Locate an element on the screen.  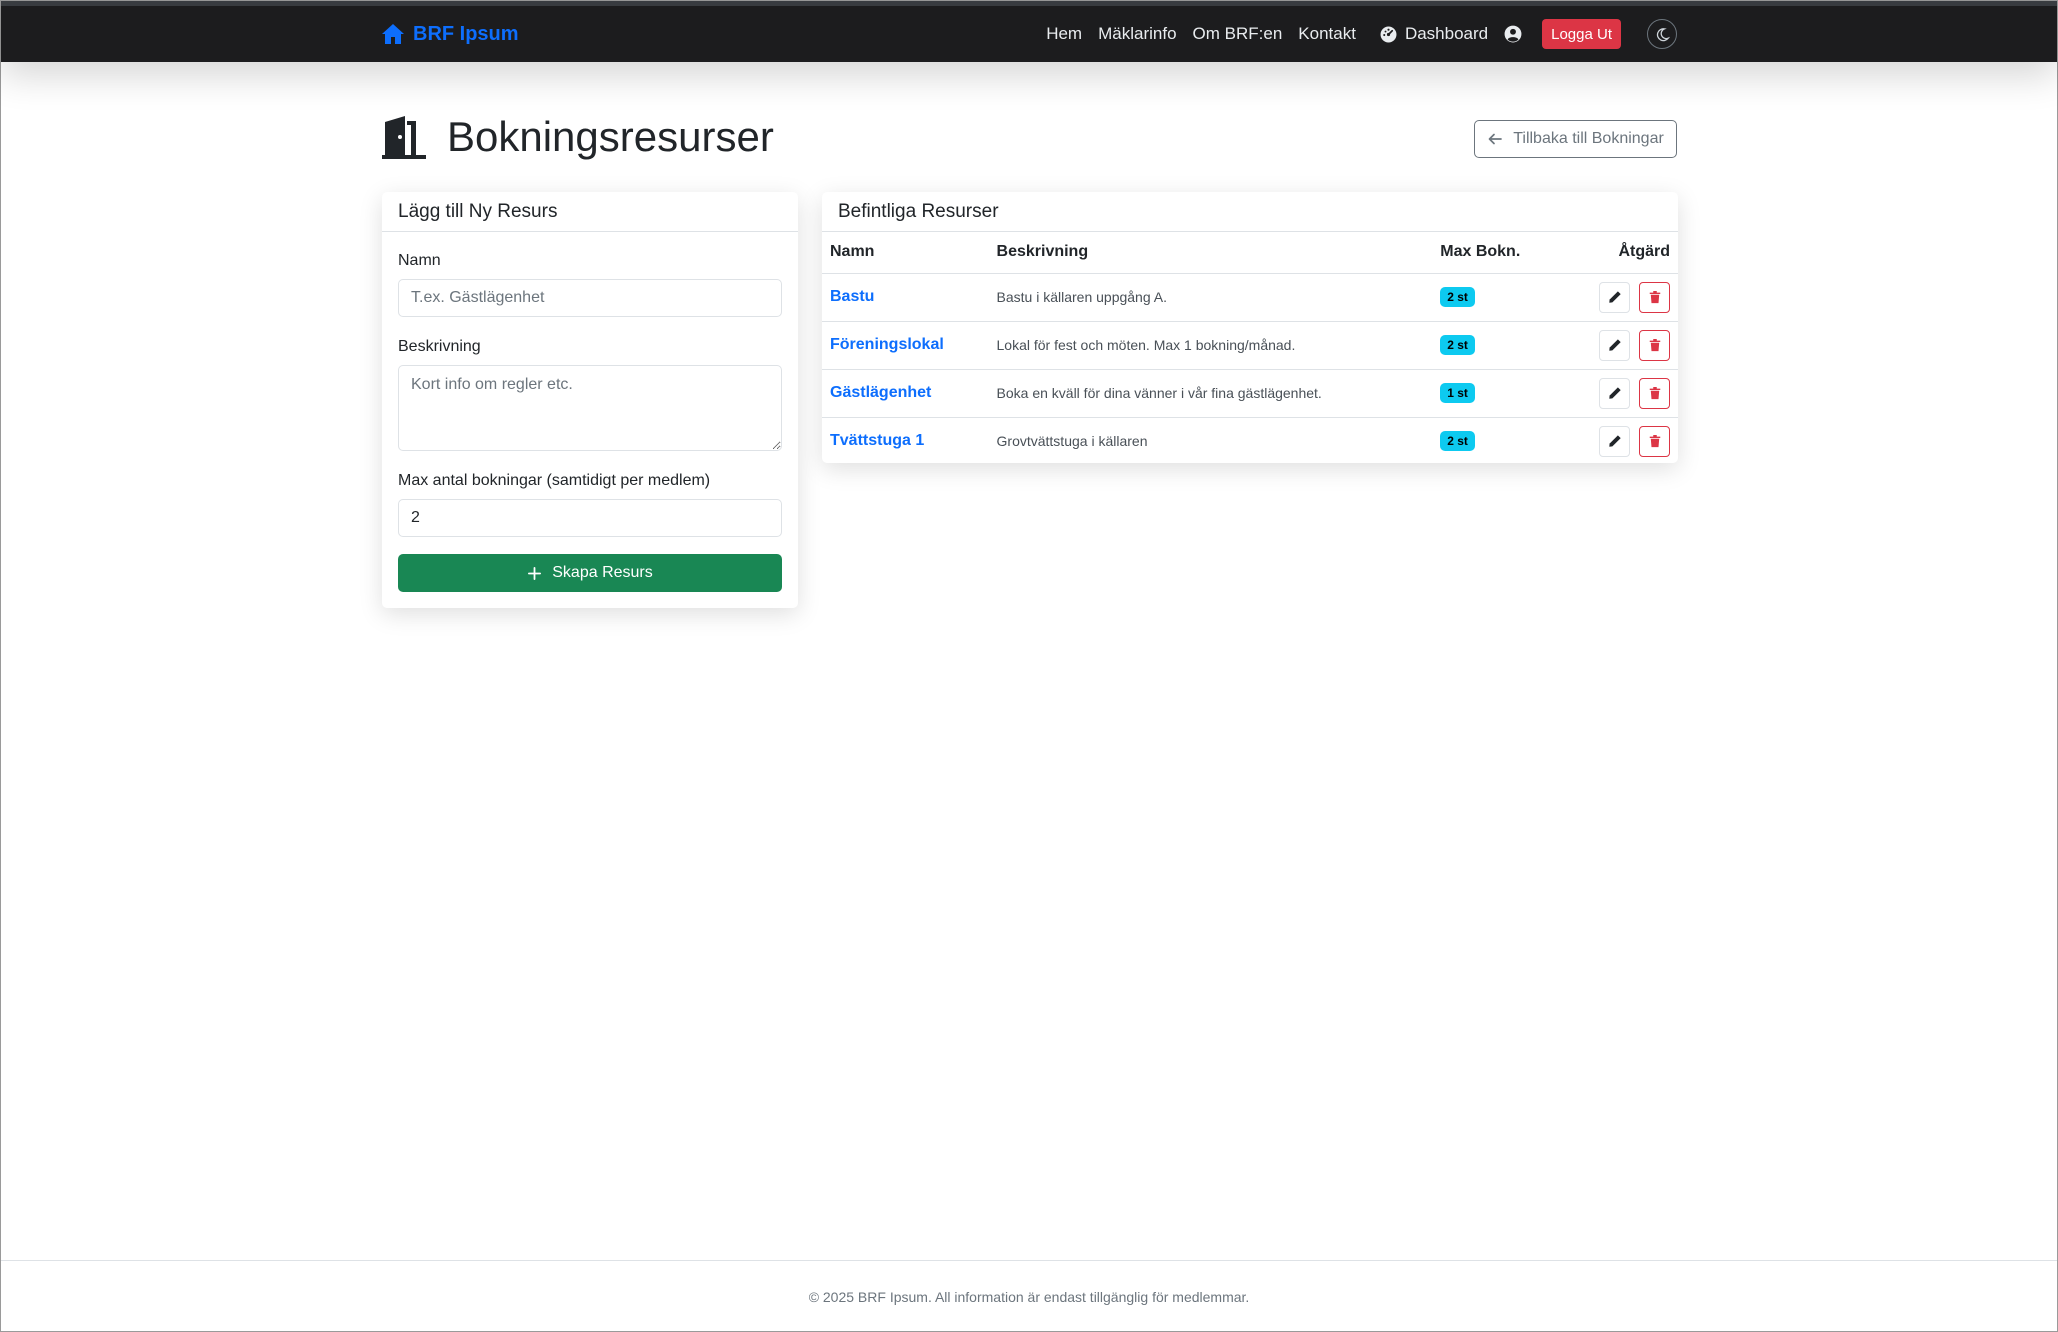
column-header-name: Namn is located at coordinates (905, 253).